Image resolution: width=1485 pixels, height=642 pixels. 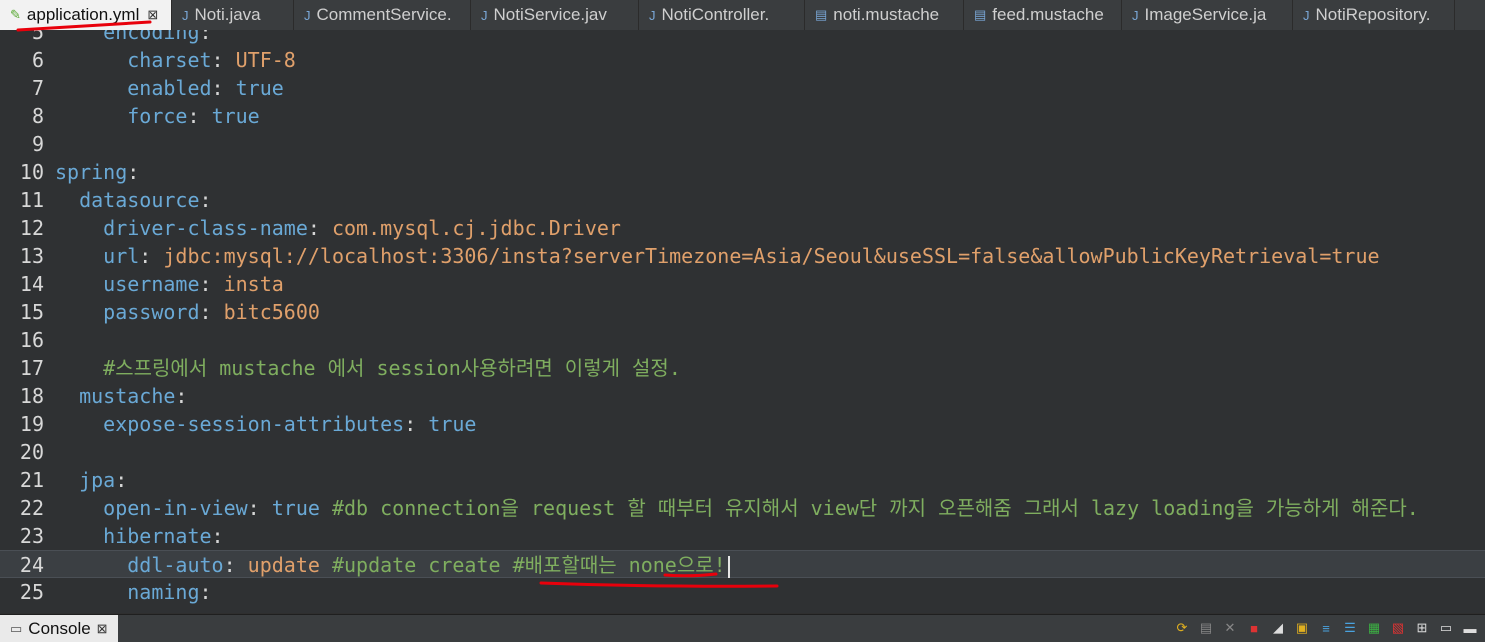 I want to click on code-line: 7 enabled: true, so click(x=742, y=88).